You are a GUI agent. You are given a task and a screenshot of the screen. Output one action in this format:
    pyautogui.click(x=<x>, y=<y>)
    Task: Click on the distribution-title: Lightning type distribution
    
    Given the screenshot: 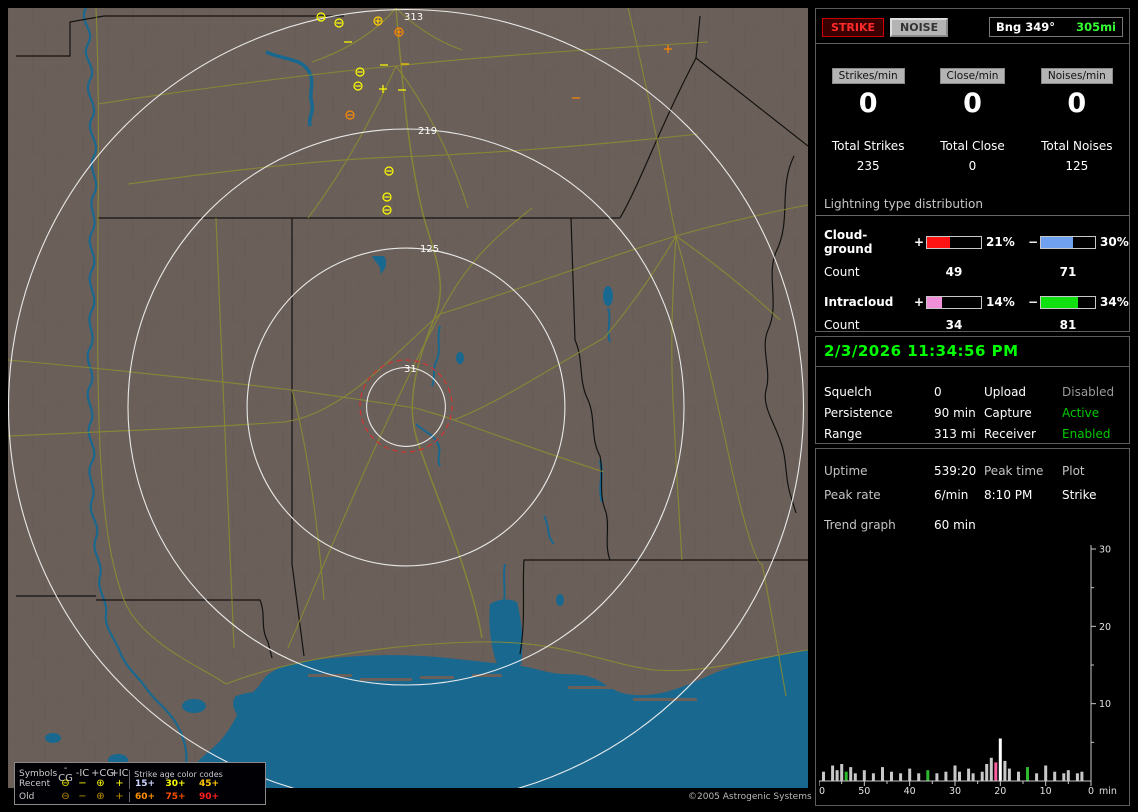 What is the action you would take?
    pyautogui.click(x=972, y=206)
    